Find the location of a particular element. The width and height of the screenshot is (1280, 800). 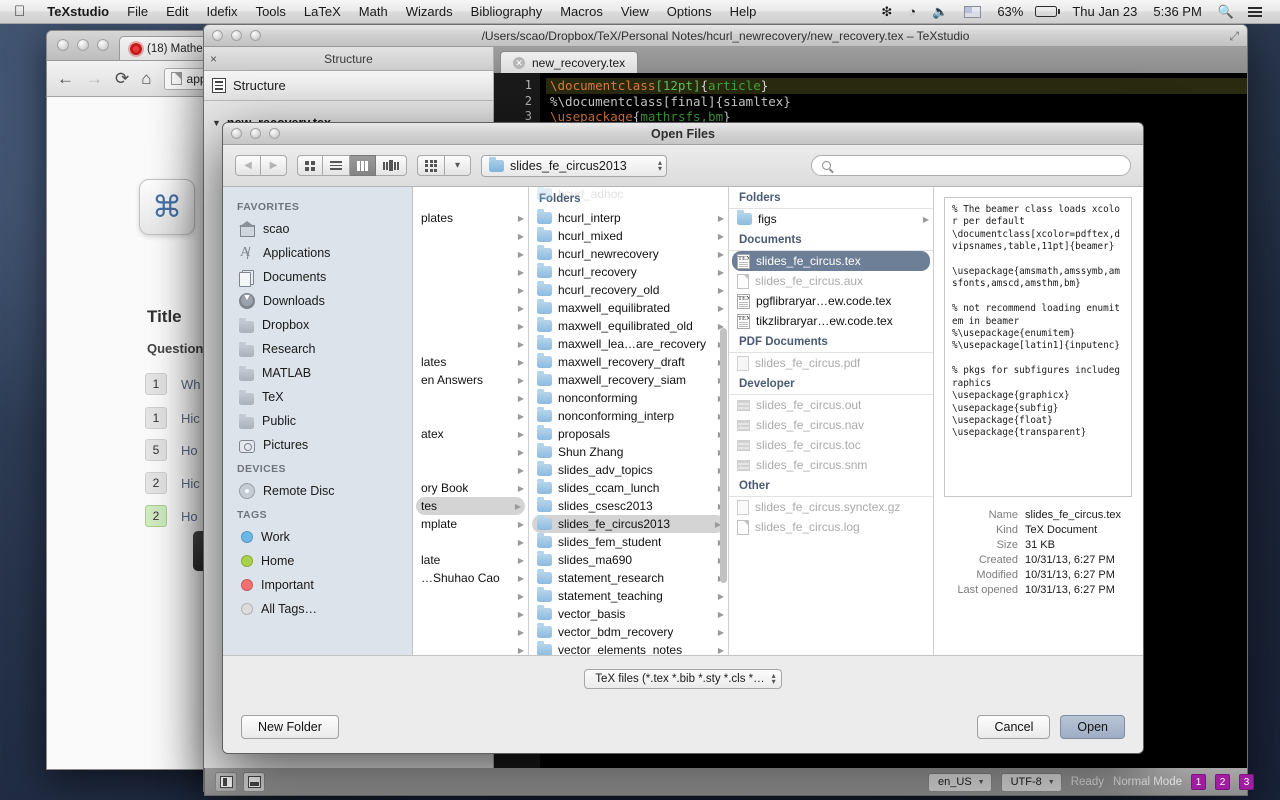

sidebar-item-public: Public is located at coordinates (317, 421).